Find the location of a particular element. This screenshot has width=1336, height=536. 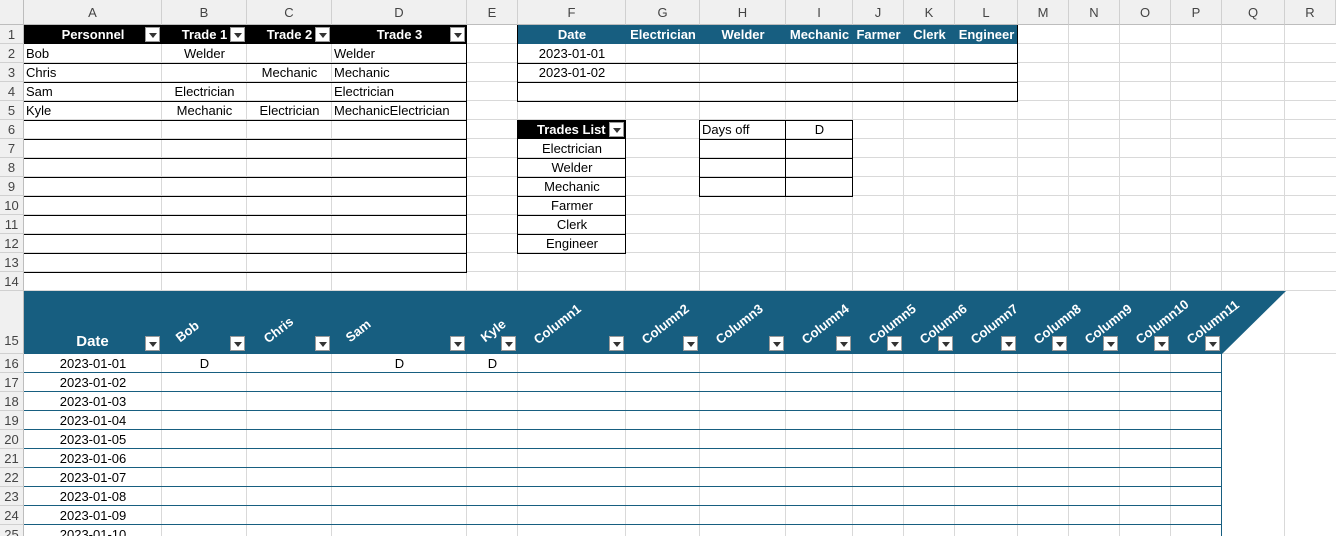

column-header-l: L is located at coordinates (986, 12).